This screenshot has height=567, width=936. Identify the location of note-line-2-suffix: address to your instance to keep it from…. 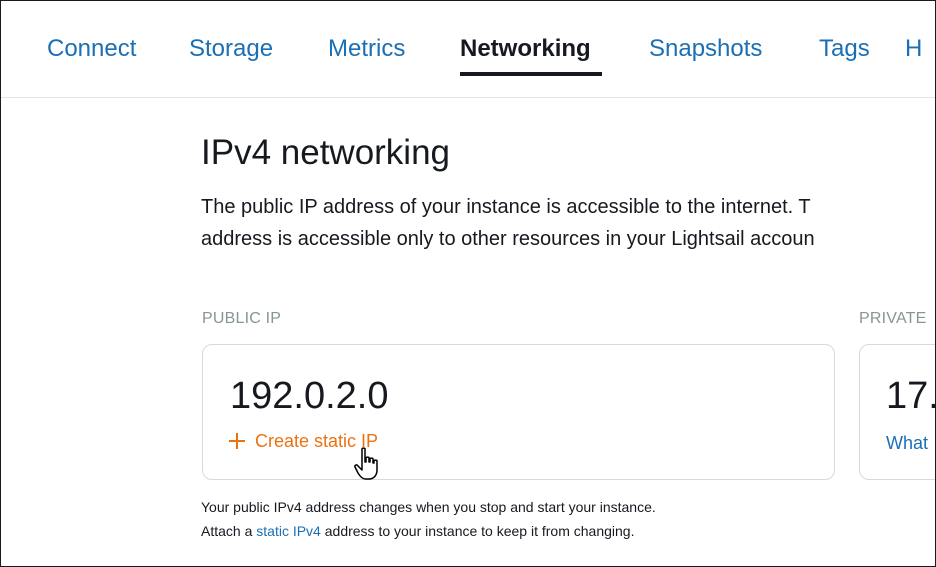
(477, 531).